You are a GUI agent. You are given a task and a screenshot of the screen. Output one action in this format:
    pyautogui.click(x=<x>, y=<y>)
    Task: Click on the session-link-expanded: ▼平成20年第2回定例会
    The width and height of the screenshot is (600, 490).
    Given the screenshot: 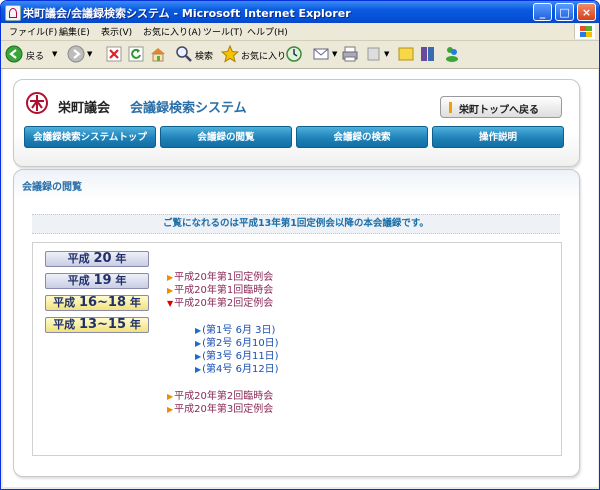 What is the action you would take?
    pyautogui.click(x=220, y=301)
    